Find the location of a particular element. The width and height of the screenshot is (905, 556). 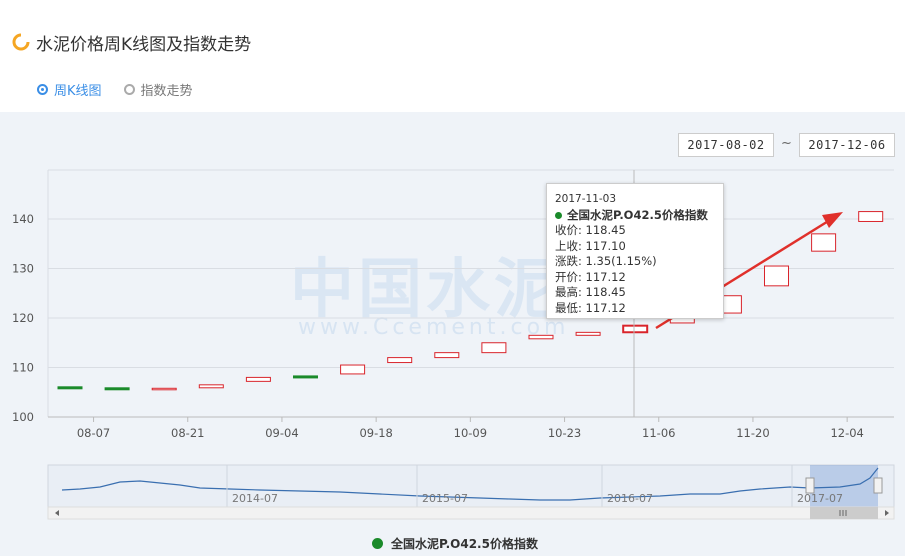

legend: 全国水泥P.O42.5价格指数 is located at coordinates (455, 543).